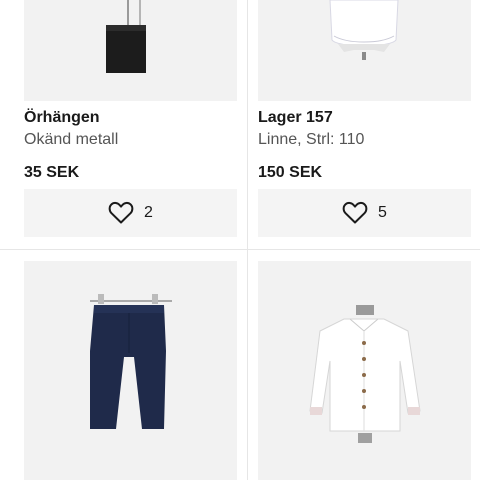  What do you see at coordinates (52, 172) in the screenshot?
I see `product-price: 35 SEK` at bounding box center [52, 172].